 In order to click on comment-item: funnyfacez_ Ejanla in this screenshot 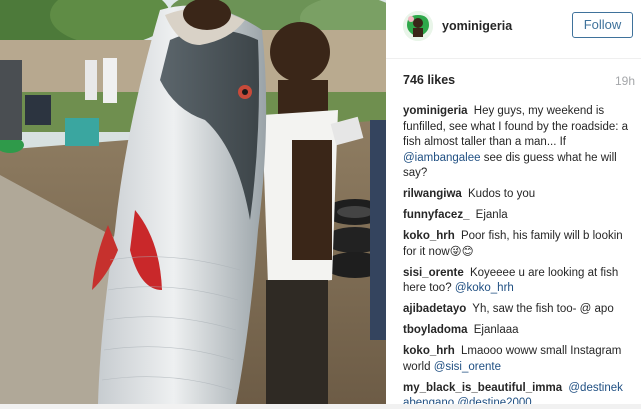, I will do `click(519, 216)`.